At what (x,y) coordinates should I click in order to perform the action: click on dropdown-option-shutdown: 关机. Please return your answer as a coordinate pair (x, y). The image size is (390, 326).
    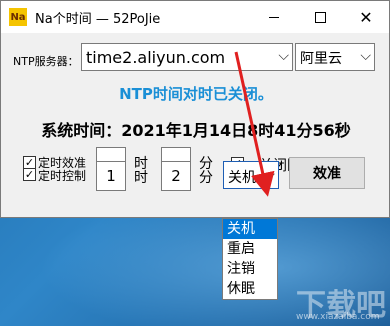
    Looking at the image, I should click on (250, 229).